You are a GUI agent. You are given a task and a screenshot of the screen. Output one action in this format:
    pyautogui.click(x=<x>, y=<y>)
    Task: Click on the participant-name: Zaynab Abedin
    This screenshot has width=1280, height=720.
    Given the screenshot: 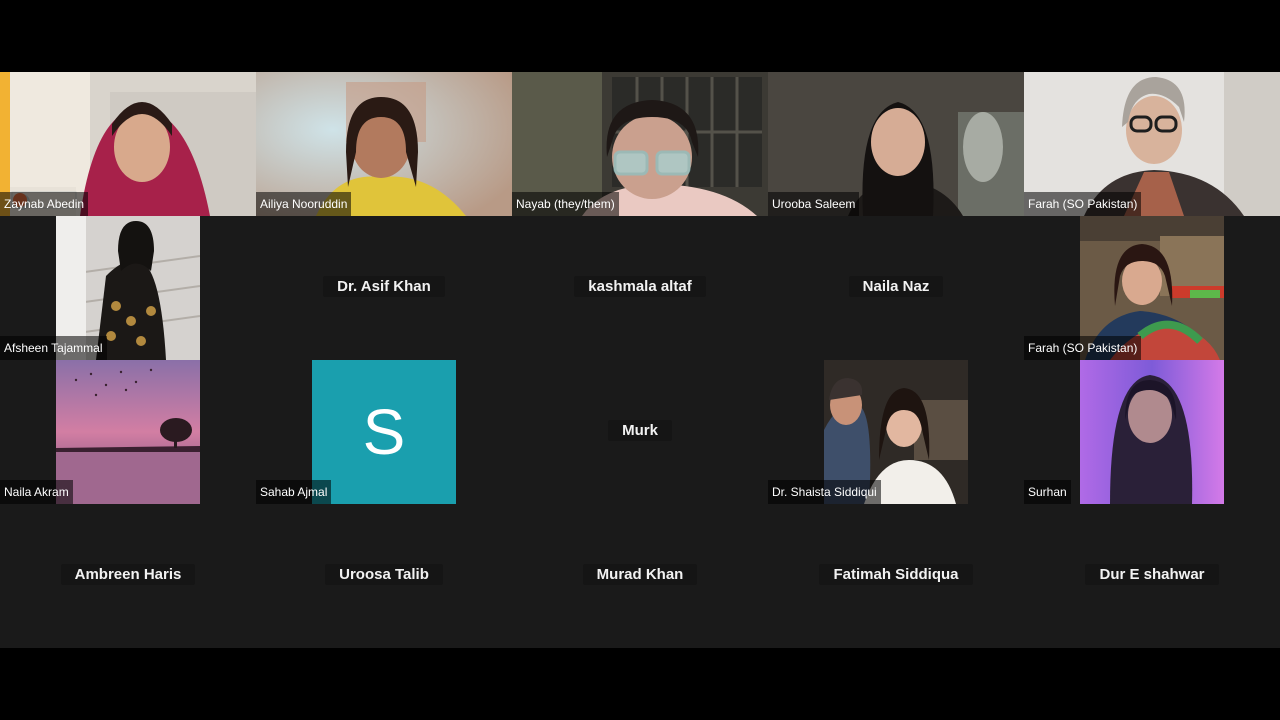 What is the action you would take?
    pyautogui.click(x=44, y=204)
    